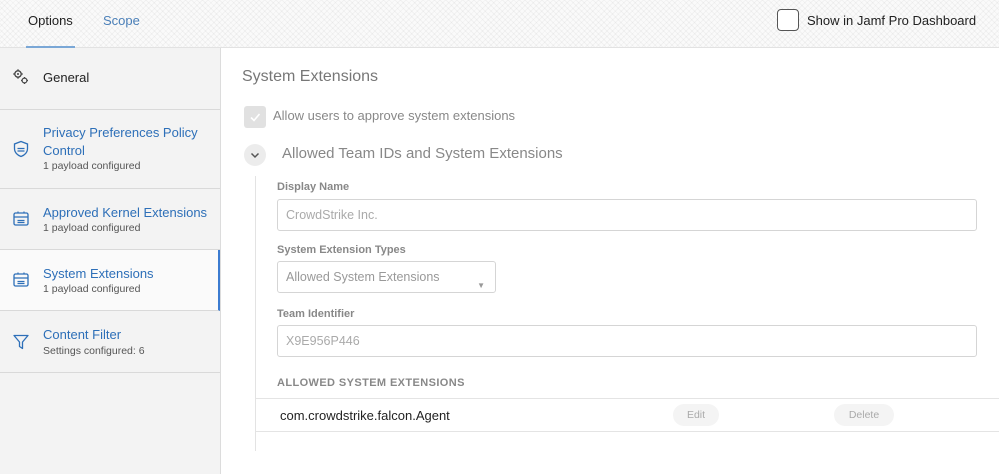 The image size is (999, 474). I want to click on sidebar-item-content-filter: Content Filter Settings configured: 6, so click(110, 342).